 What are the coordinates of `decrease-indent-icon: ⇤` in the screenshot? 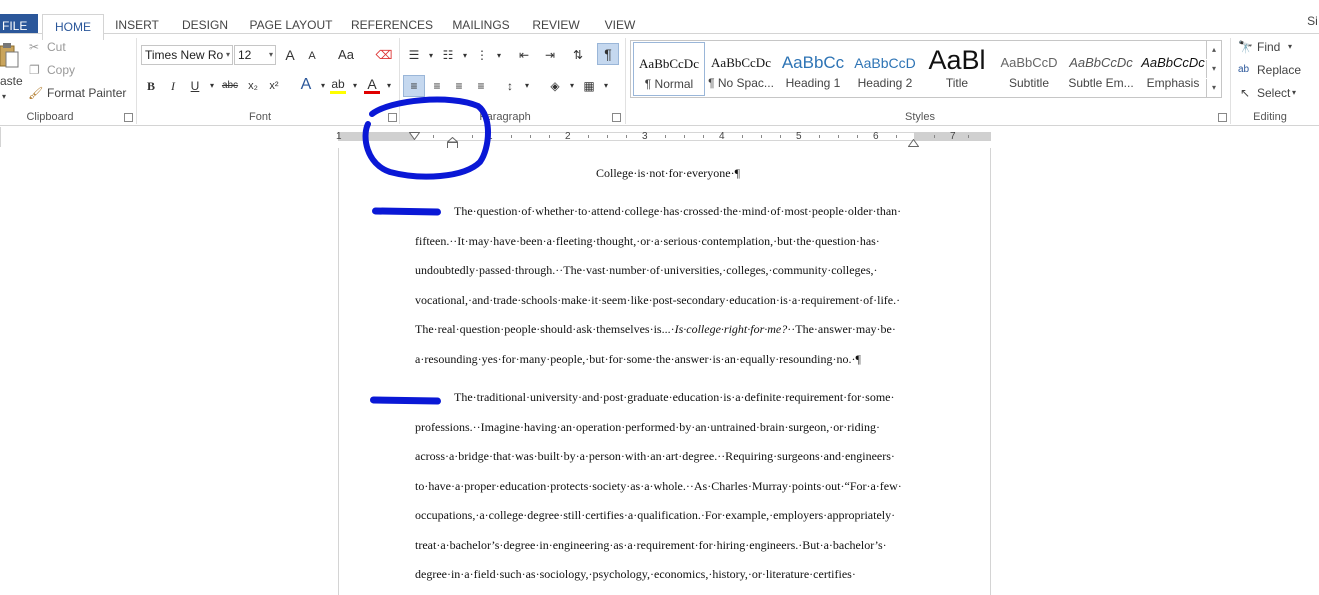 It's located at (524, 55).